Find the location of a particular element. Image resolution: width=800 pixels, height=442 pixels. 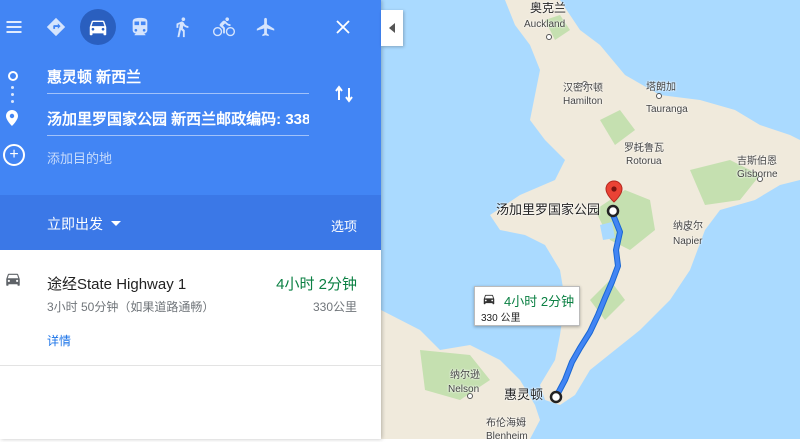

mode-flights-button is located at coordinates (266, 27).